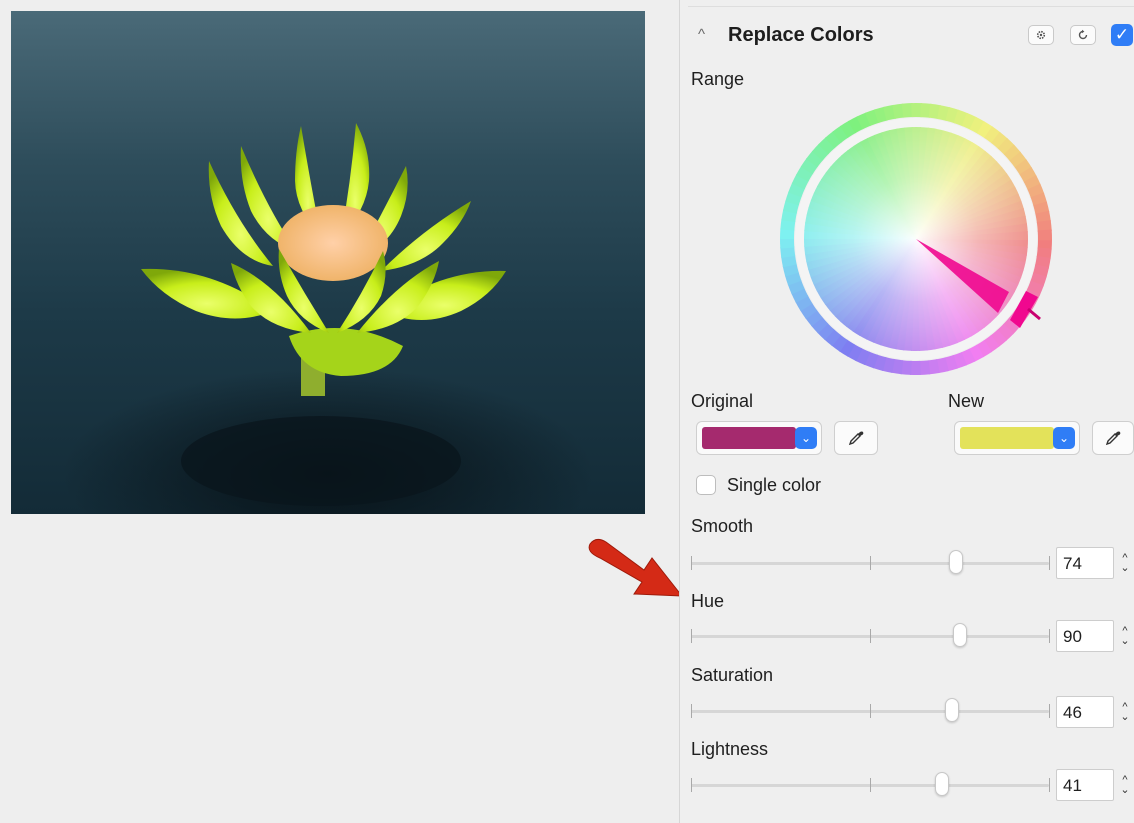 This screenshot has width=1134, height=823. What do you see at coordinates (911, 6) in the screenshot?
I see `divider` at bounding box center [911, 6].